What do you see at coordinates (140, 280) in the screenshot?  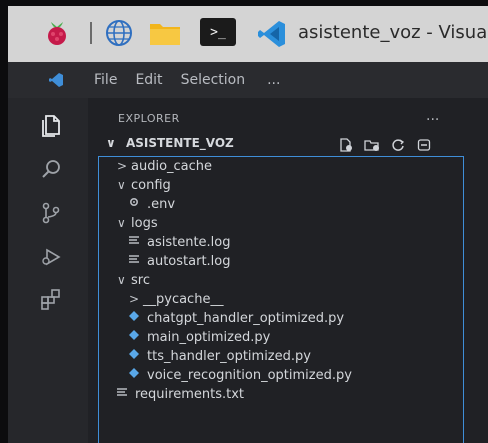 I see `tree-item-label: src` at bounding box center [140, 280].